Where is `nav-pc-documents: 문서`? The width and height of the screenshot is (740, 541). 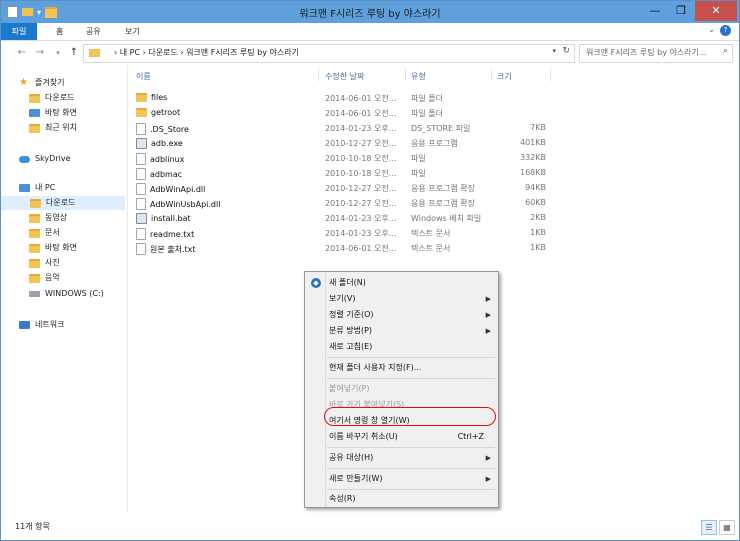 nav-pc-documents: 문서 is located at coordinates (44, 233).